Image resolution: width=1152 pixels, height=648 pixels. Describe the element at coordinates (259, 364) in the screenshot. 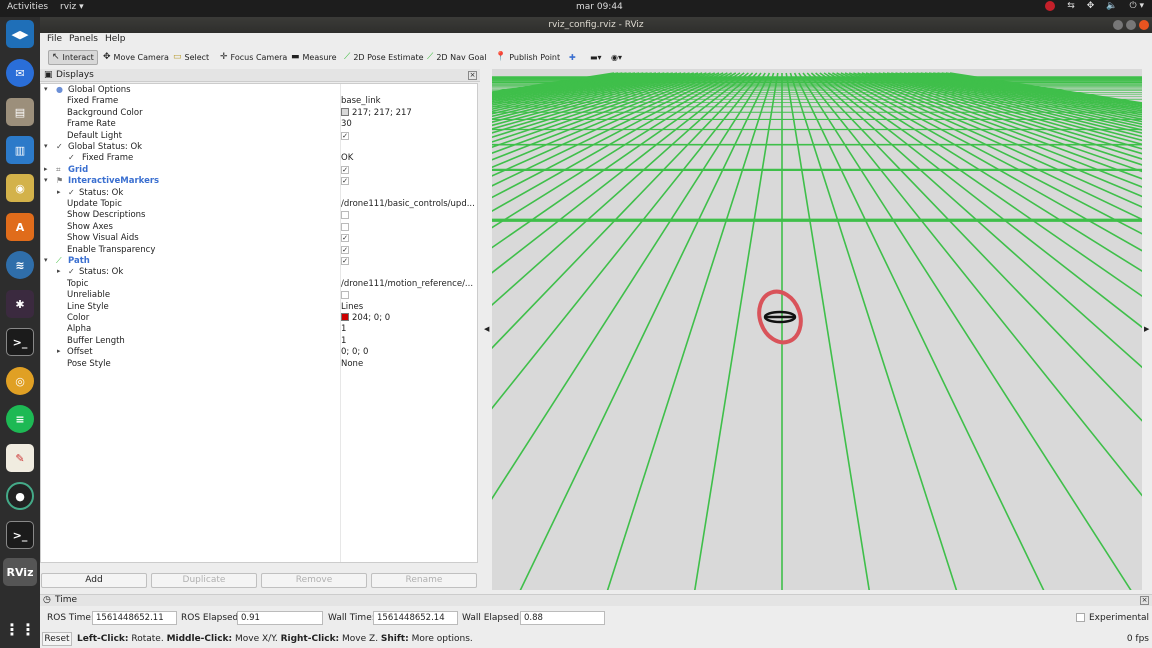

I see `tree-row: Pose Style None` at that location.